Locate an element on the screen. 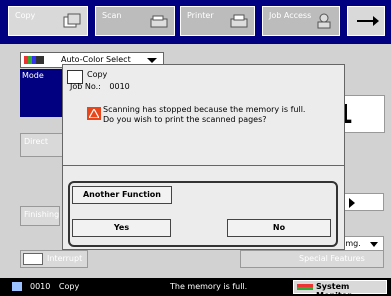 The image size is (391, 296). direct-button: Direct is located at coordinates (42, 145).